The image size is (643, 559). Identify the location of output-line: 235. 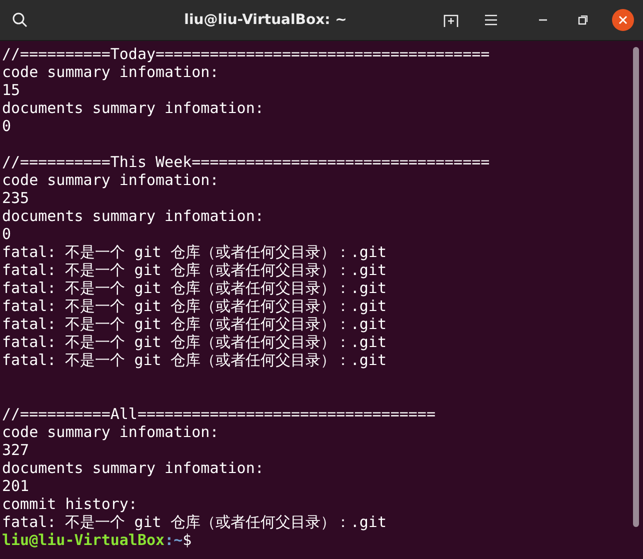
(16, 198).